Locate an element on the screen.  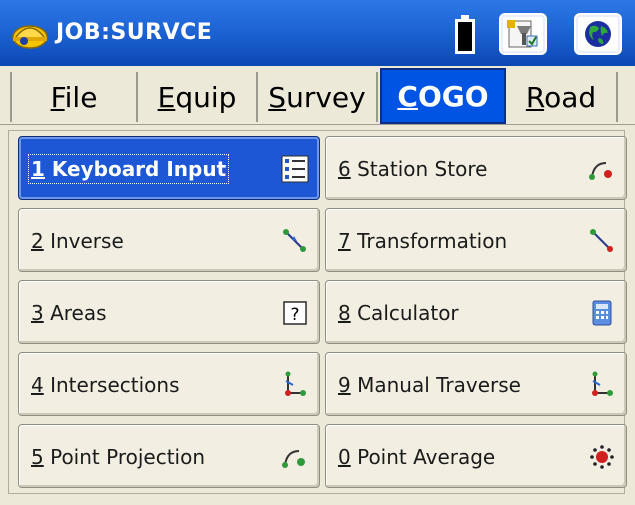
tab-survey: Survey is located at coordinates (318, 97).